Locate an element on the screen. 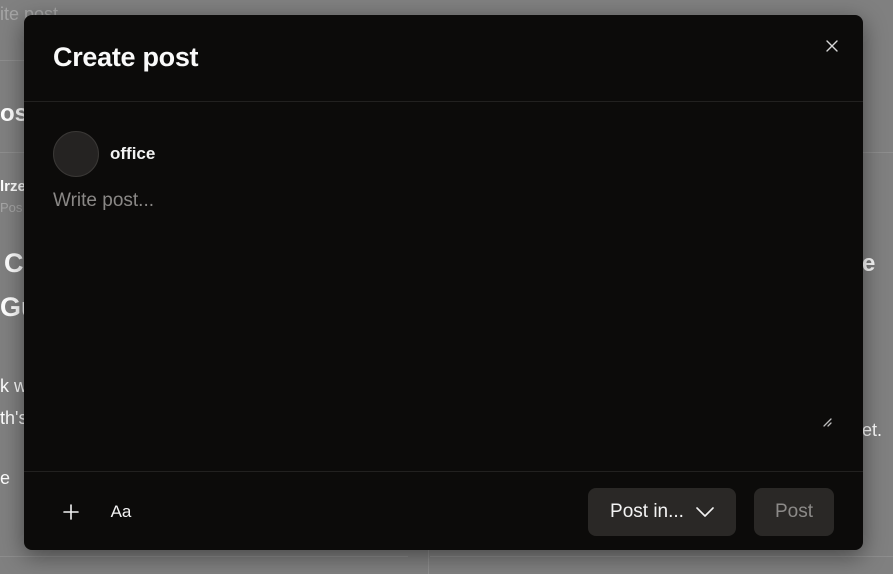  dialog-header: Create post is located at coordinates (443, 58).